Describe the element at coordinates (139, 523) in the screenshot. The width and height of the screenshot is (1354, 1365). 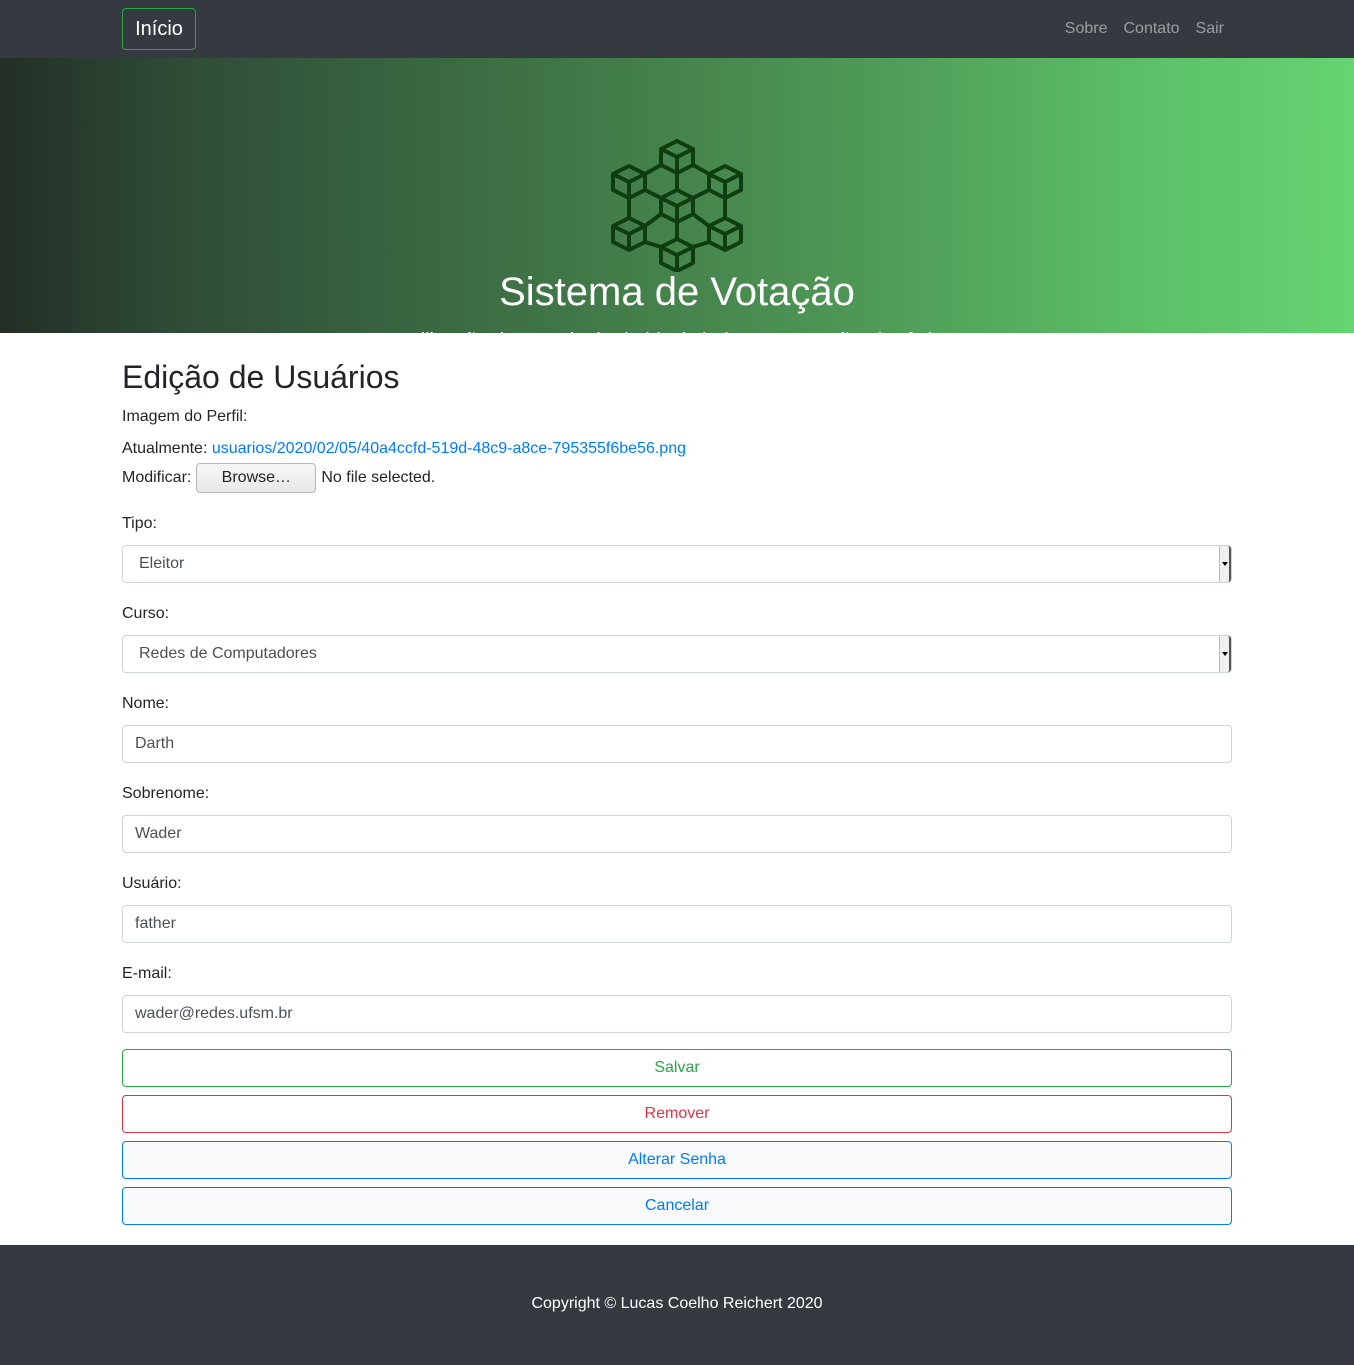
I see `tipo-label: Tipo:` at that location.